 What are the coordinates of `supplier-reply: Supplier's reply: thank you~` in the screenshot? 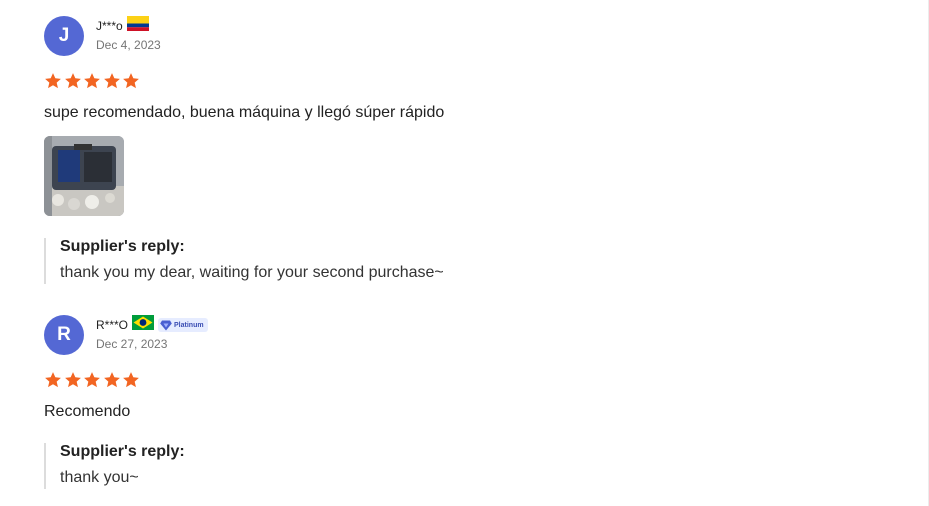 It's located at (474, 466).